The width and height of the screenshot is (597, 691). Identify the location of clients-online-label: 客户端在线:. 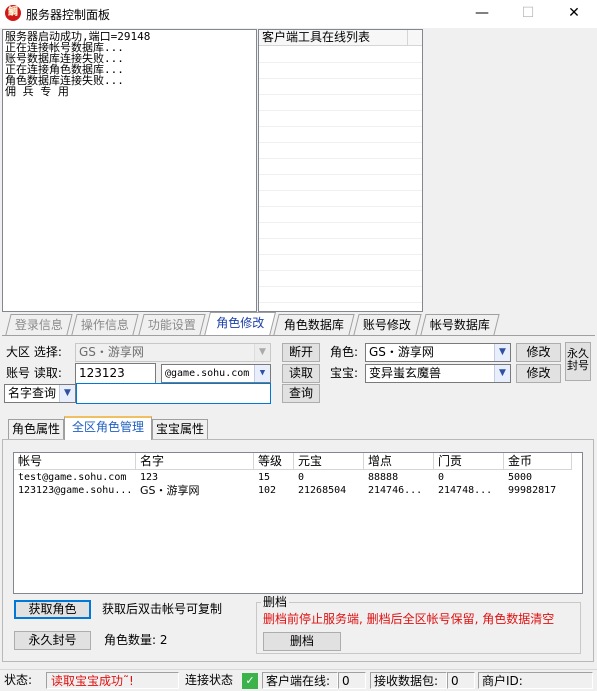
(300, 680).